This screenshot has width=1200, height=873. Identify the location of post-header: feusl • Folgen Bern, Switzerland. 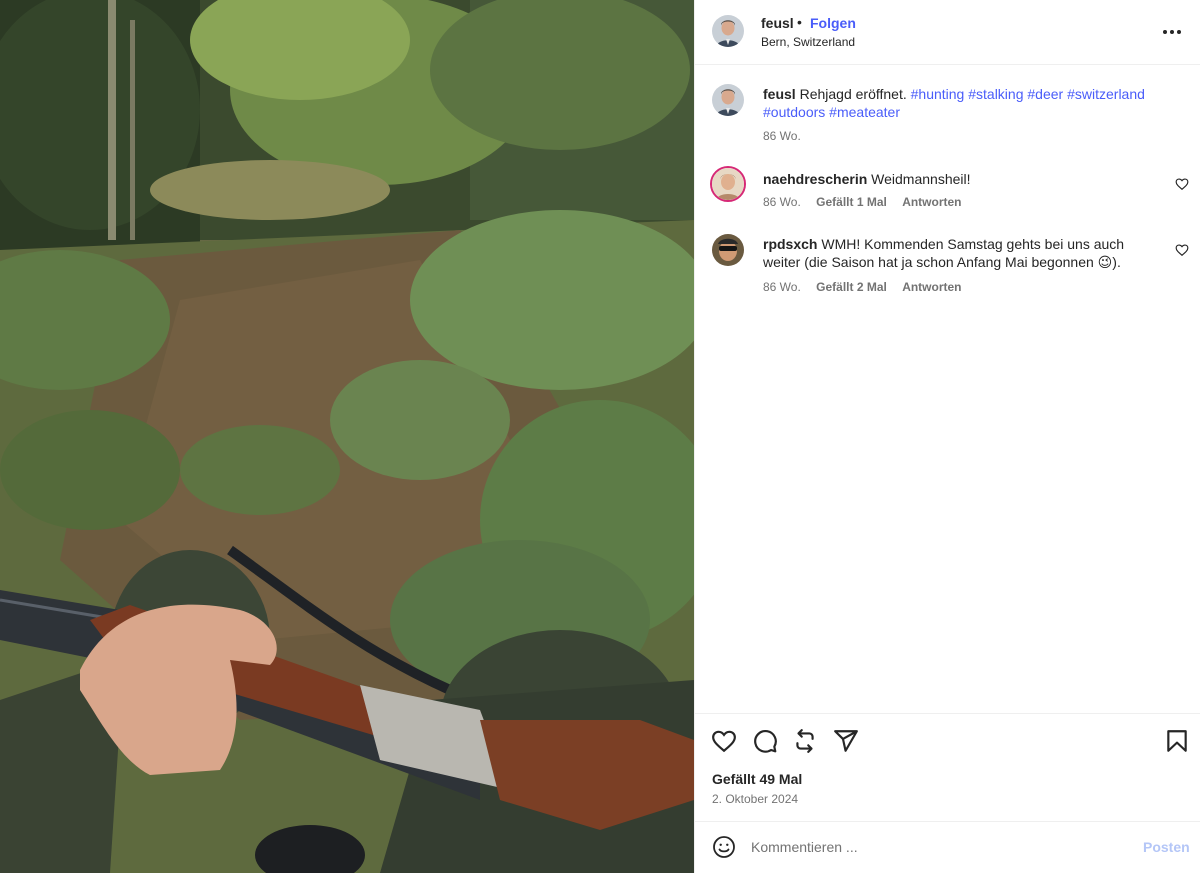
(947, 32).